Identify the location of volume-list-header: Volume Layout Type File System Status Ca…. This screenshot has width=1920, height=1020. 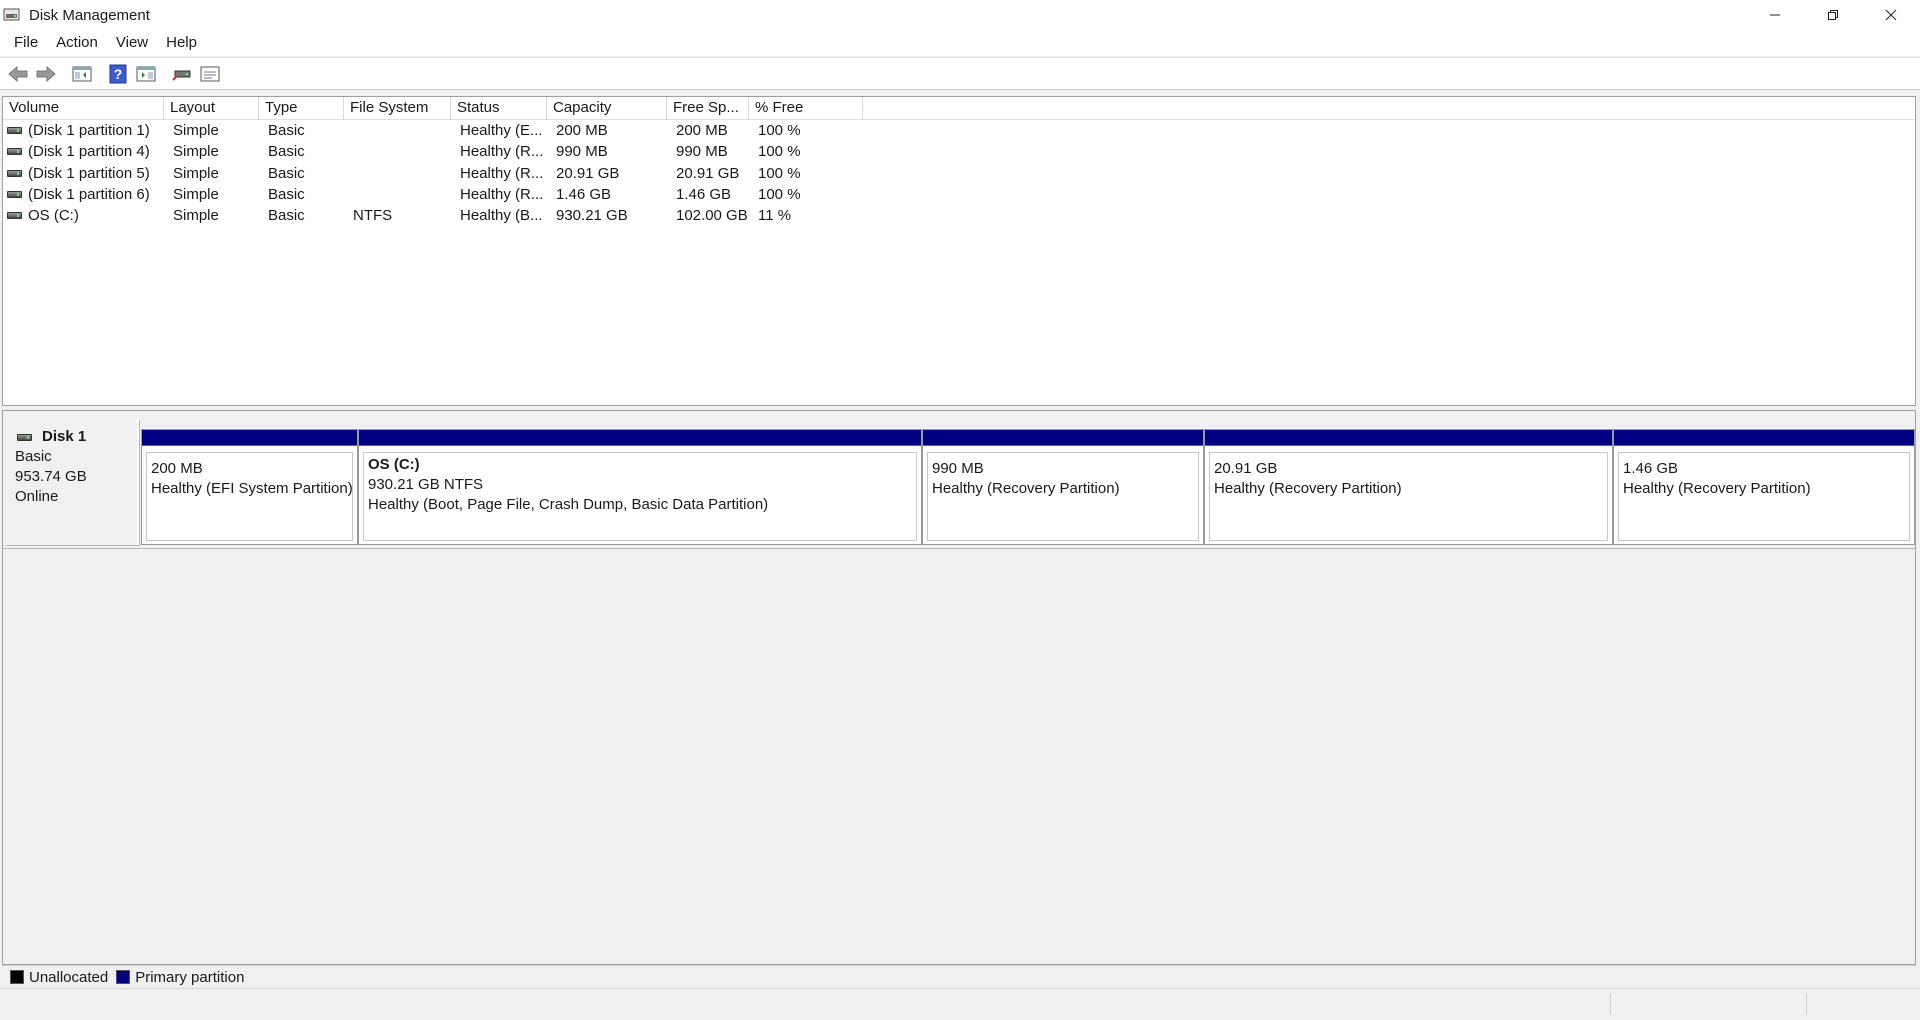
(959, 108).